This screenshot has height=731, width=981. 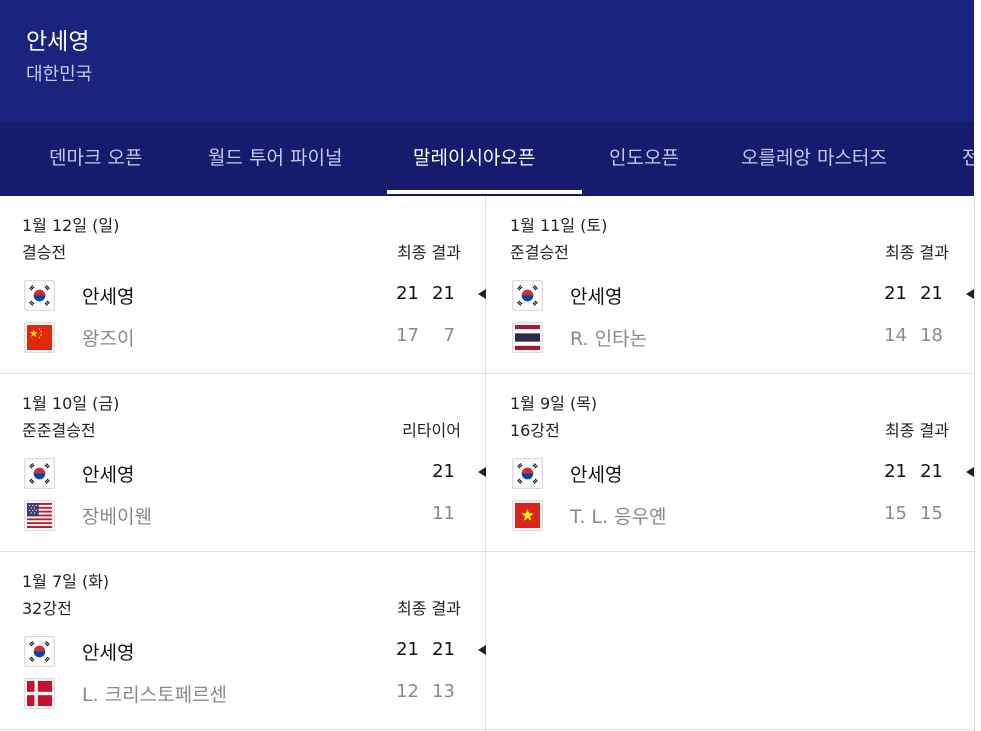 I want to click on tab-world-tour-finals: 월드 투어 파이널, so click(x=275, y=159).